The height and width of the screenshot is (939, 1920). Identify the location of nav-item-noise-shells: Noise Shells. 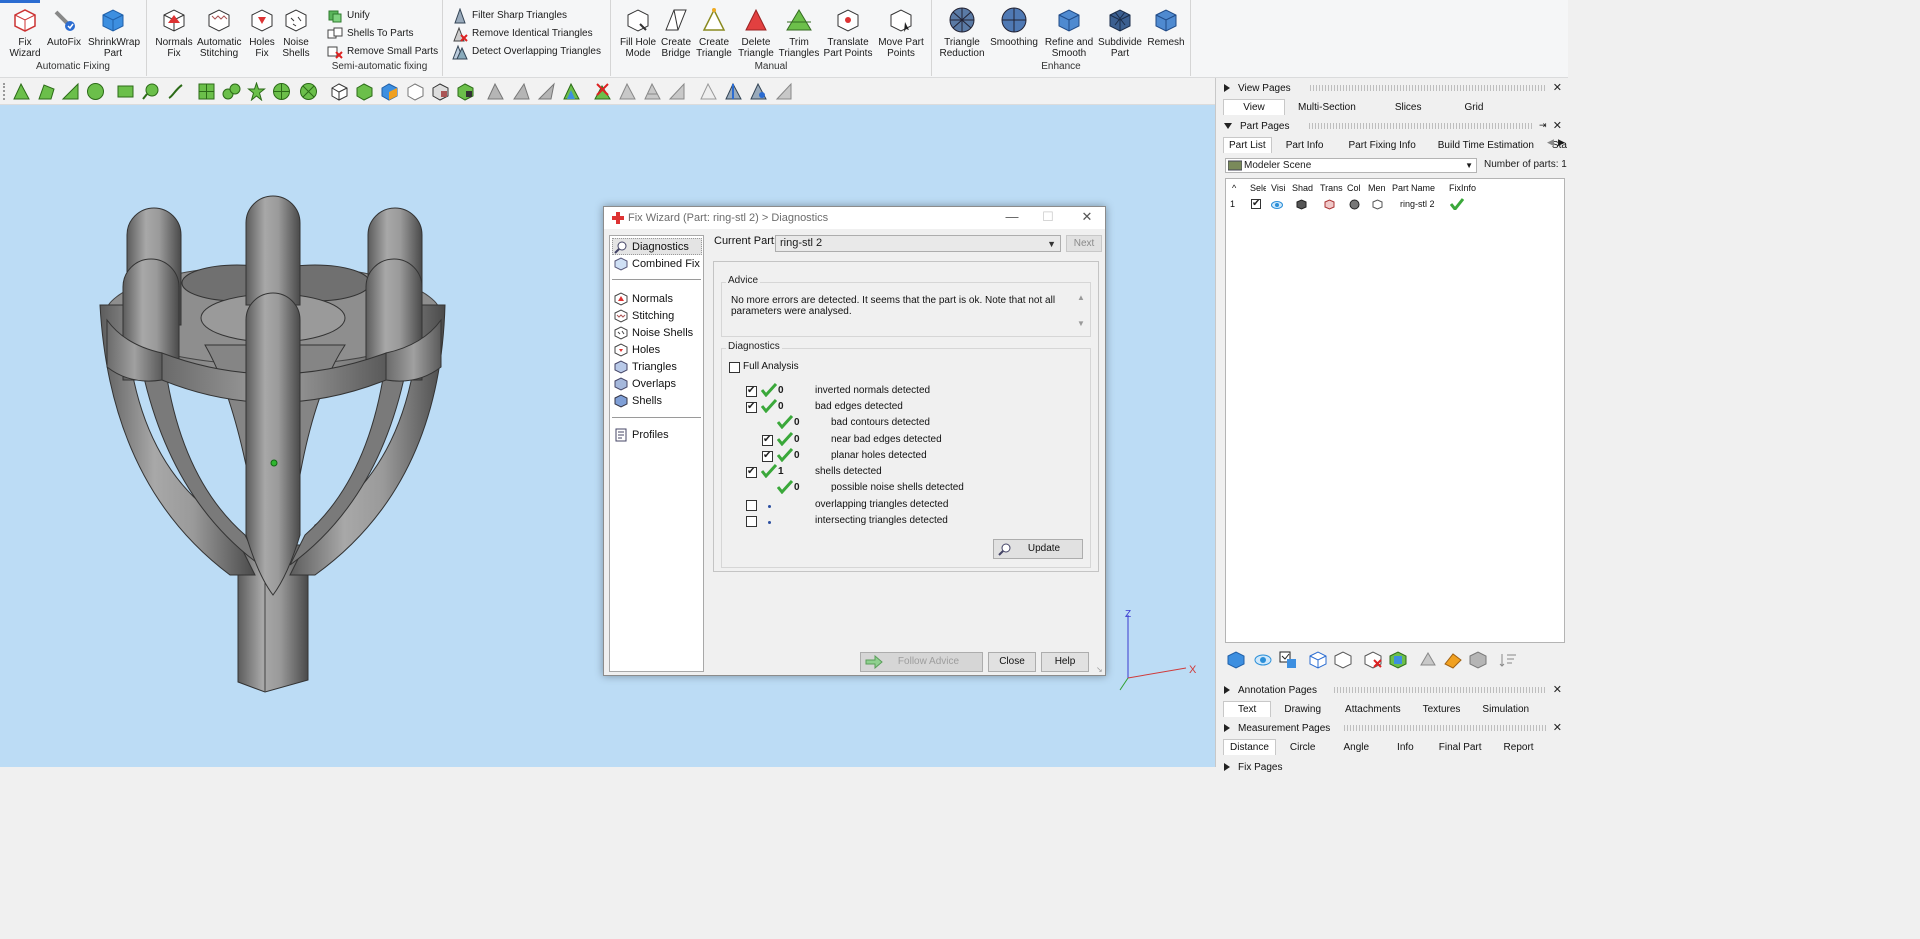
(653, 333).